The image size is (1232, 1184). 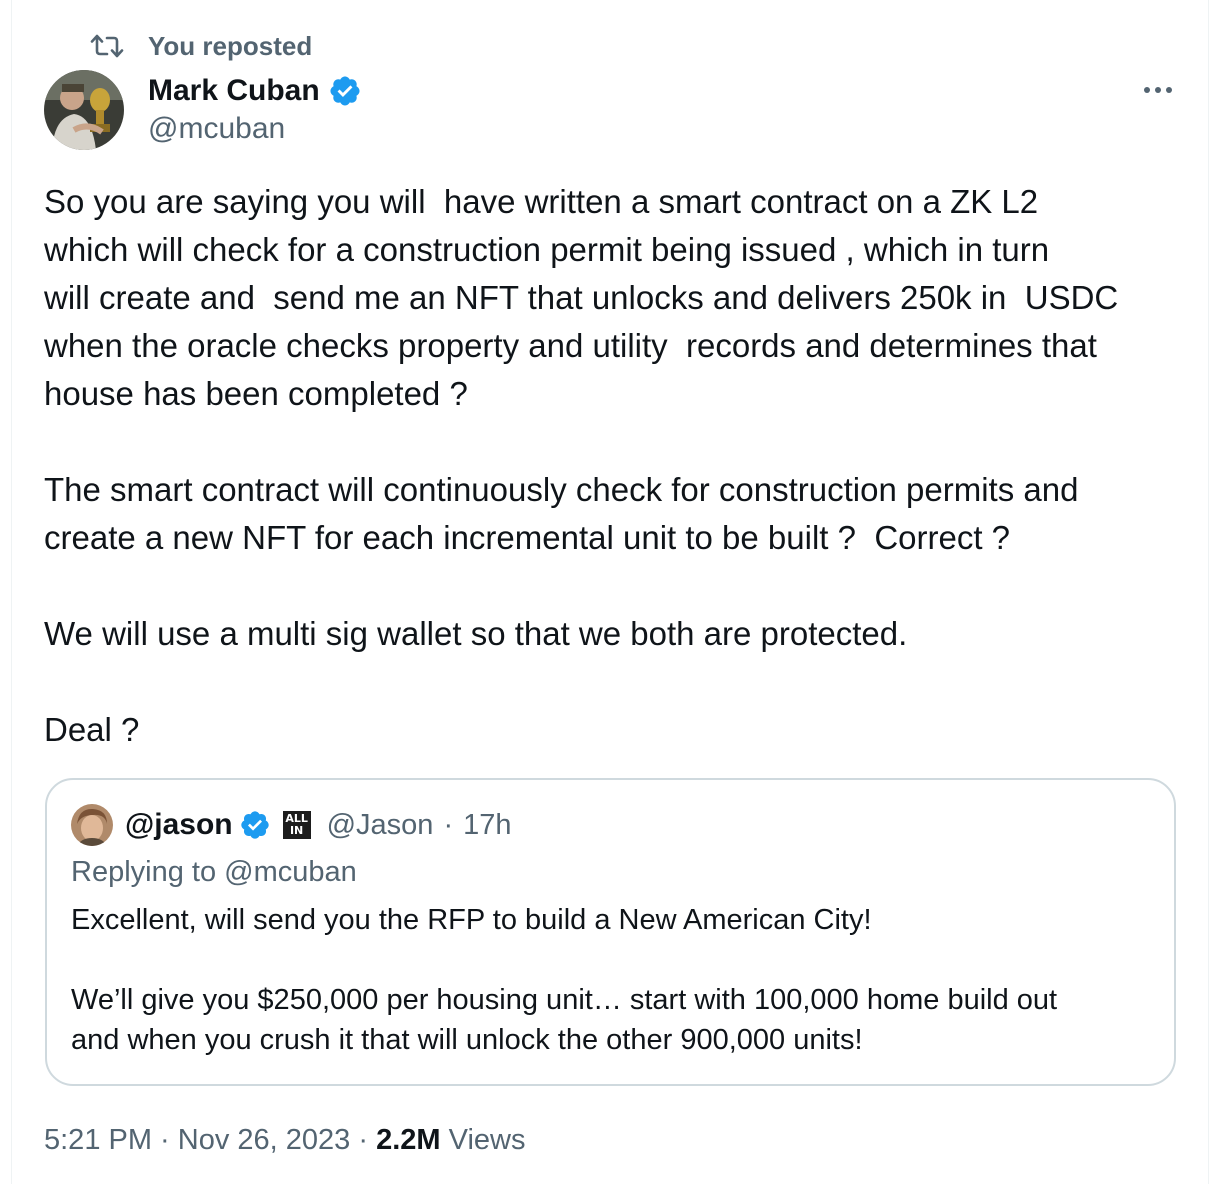 I want to click on tweet-metadata: 5:21 PM · Nov 26, 2023 · 2.2M Views, so click(x=284, y=1140).